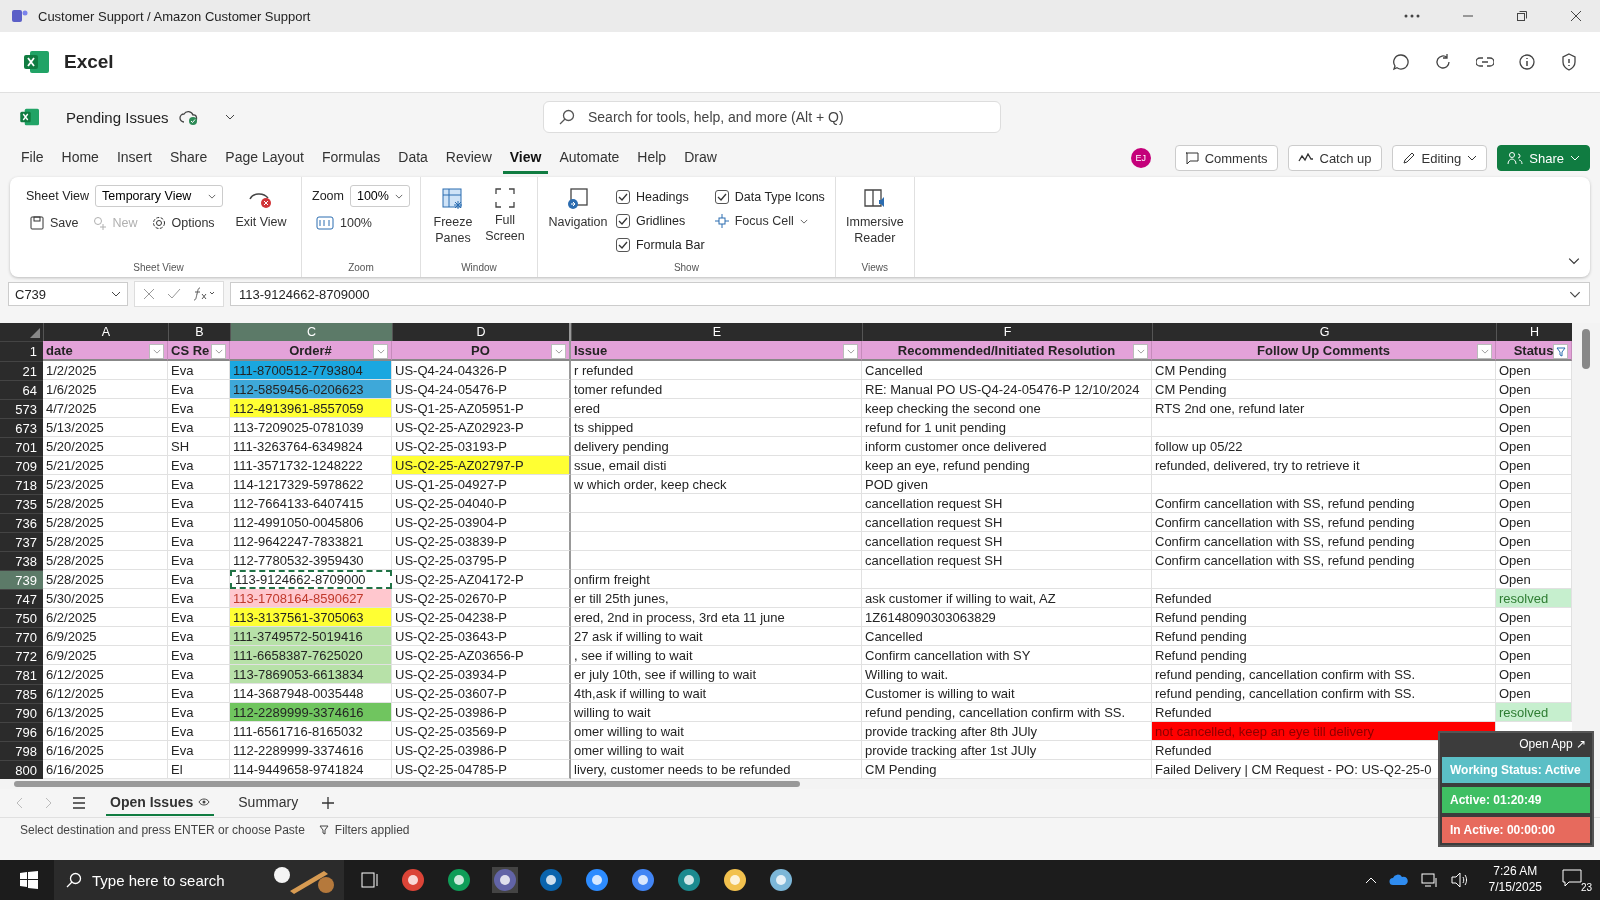  What do you see at coordinates (1412, 16) in the screenshot?
I see `more-icon` at bounding box center [1412, 16].